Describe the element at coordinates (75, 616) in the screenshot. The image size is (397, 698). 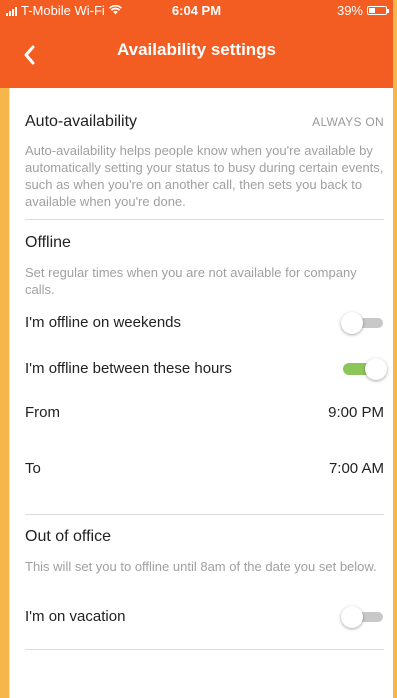
I see `vacation-label: I'm on vacation` at that location.